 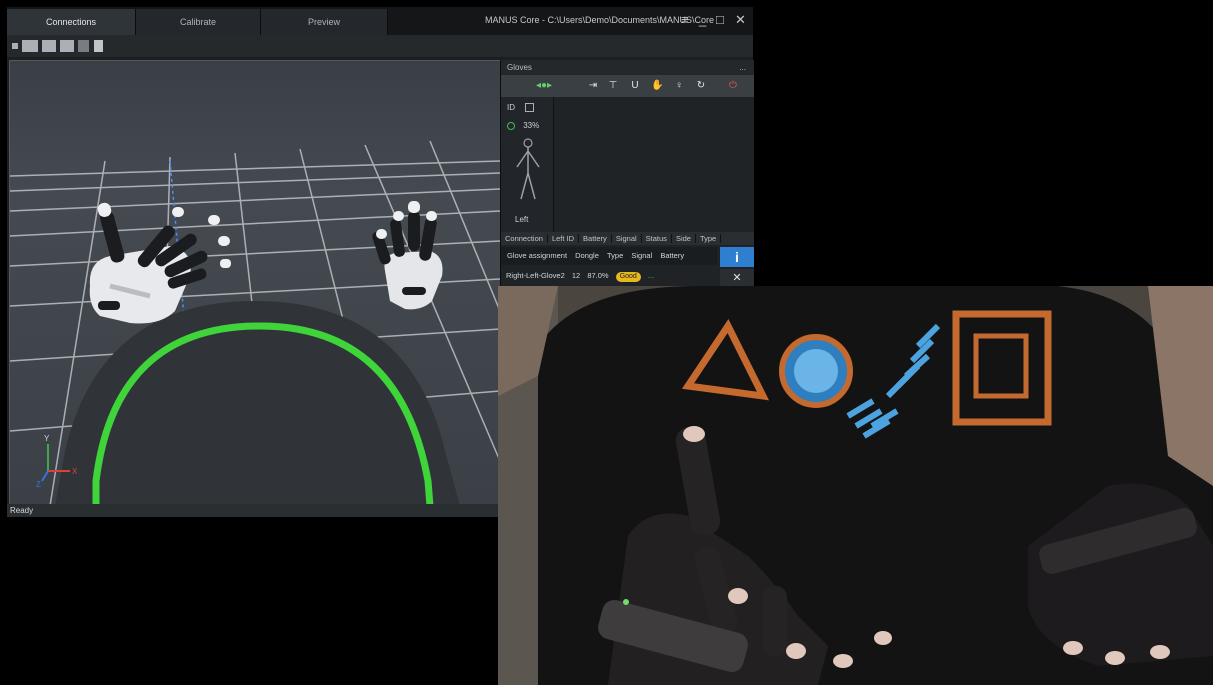 What do you see at coordinates (15, 46) in the screenshot?
I see `view-single-icon` at bounding box center [15, 46].